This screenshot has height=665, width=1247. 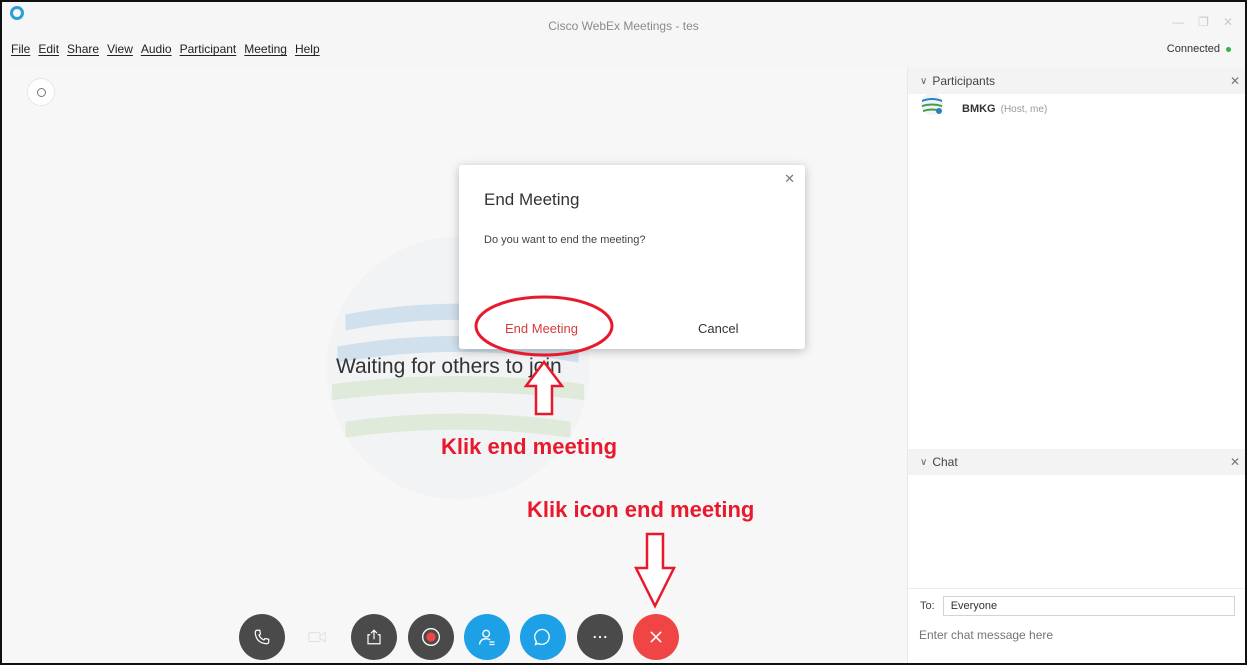 I want to click on dialog-close-icon: ✕, so click(x=789, y=179).